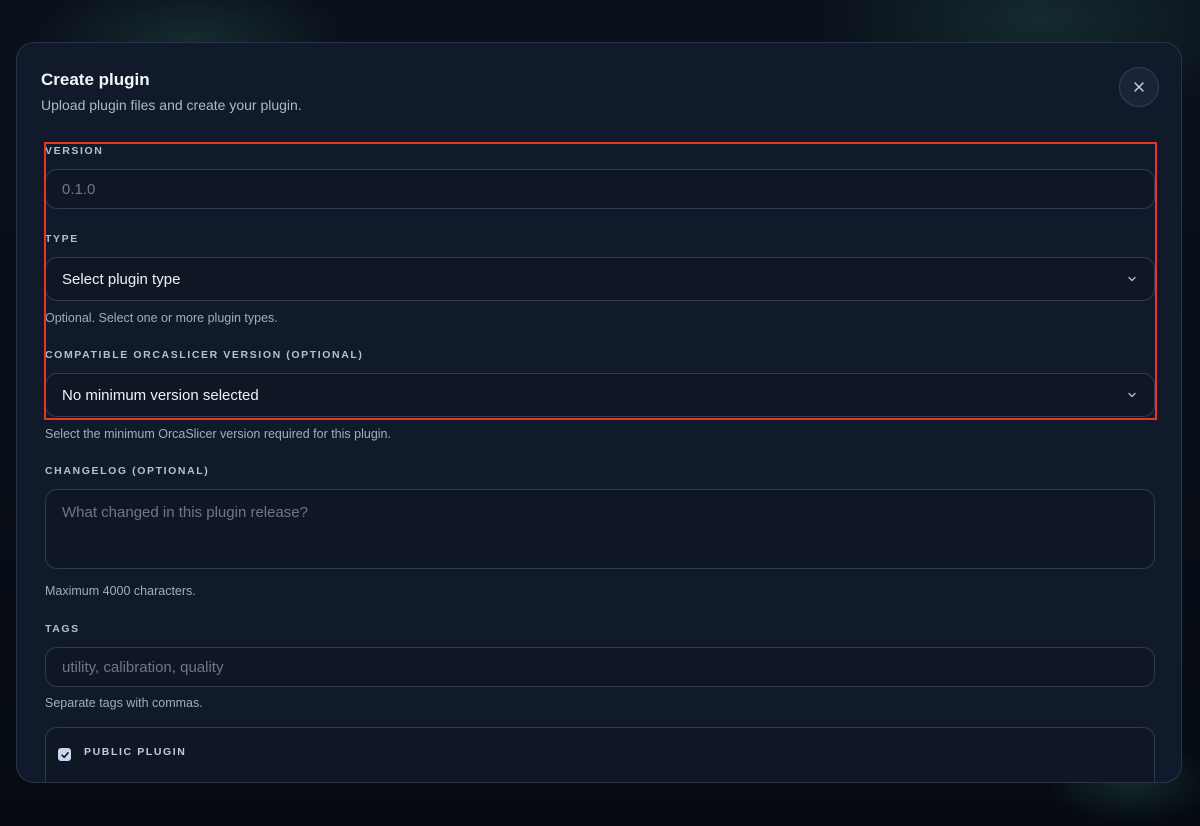 This screenshot has height=826, width=1200. Describe the element at coordinates (160, 395) in the screenshot. I see `compatible-version-select-value: No minimum version selected` at that location.